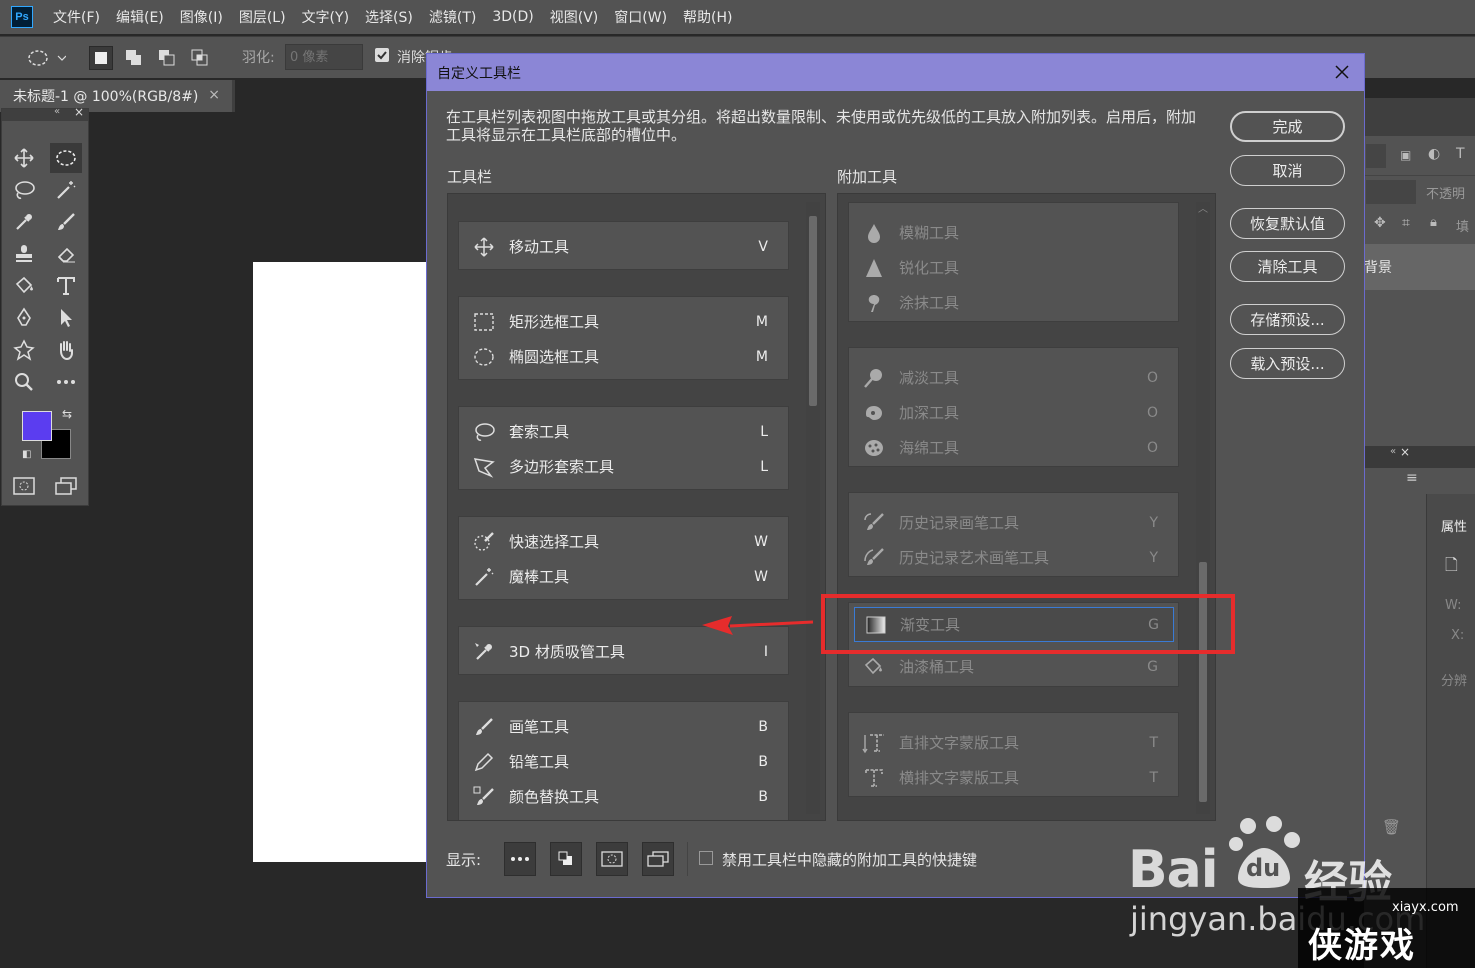 The height and width of the screenshot is (968, 1475). Describe the element at coordinates (24, 158) in the screenshot. I see `move-tool` at that location.